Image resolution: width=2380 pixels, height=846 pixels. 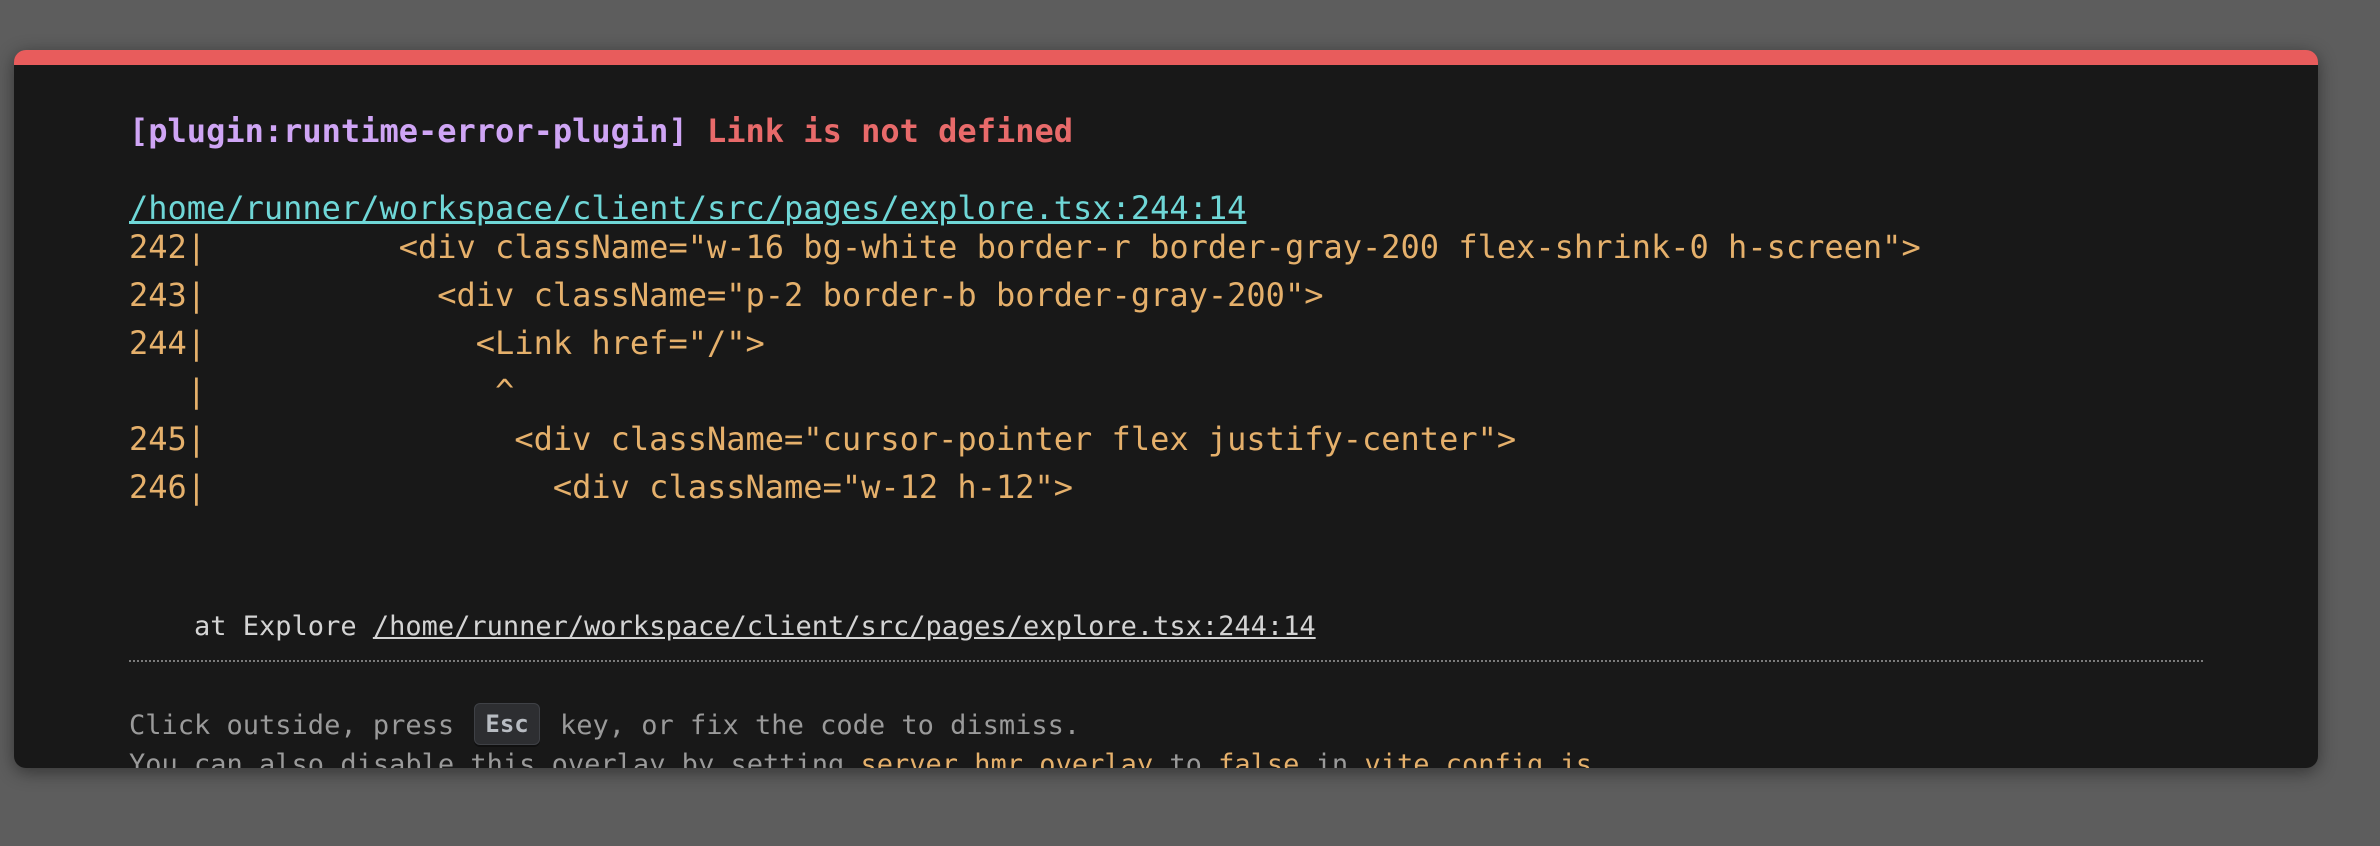 I want to click on setting-name: server.hmr.overlay, so click(x=1007, y=758).